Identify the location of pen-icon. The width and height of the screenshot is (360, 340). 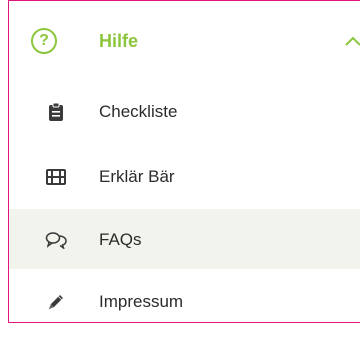
(56, 302).